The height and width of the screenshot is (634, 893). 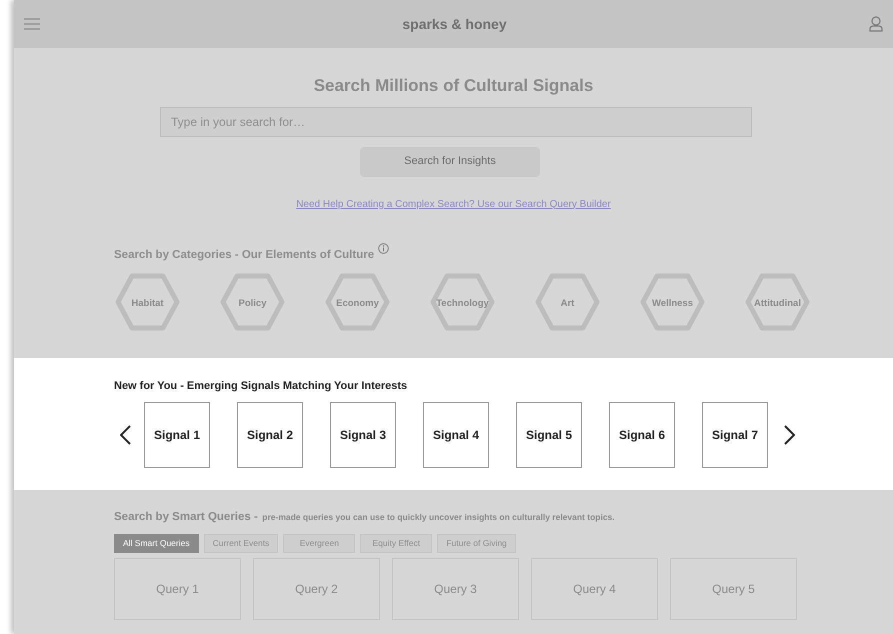 What do you see at coordinates (594, 589) in the screenshot?
I see `query-card: Query 4` at bounding box center [594, 589].